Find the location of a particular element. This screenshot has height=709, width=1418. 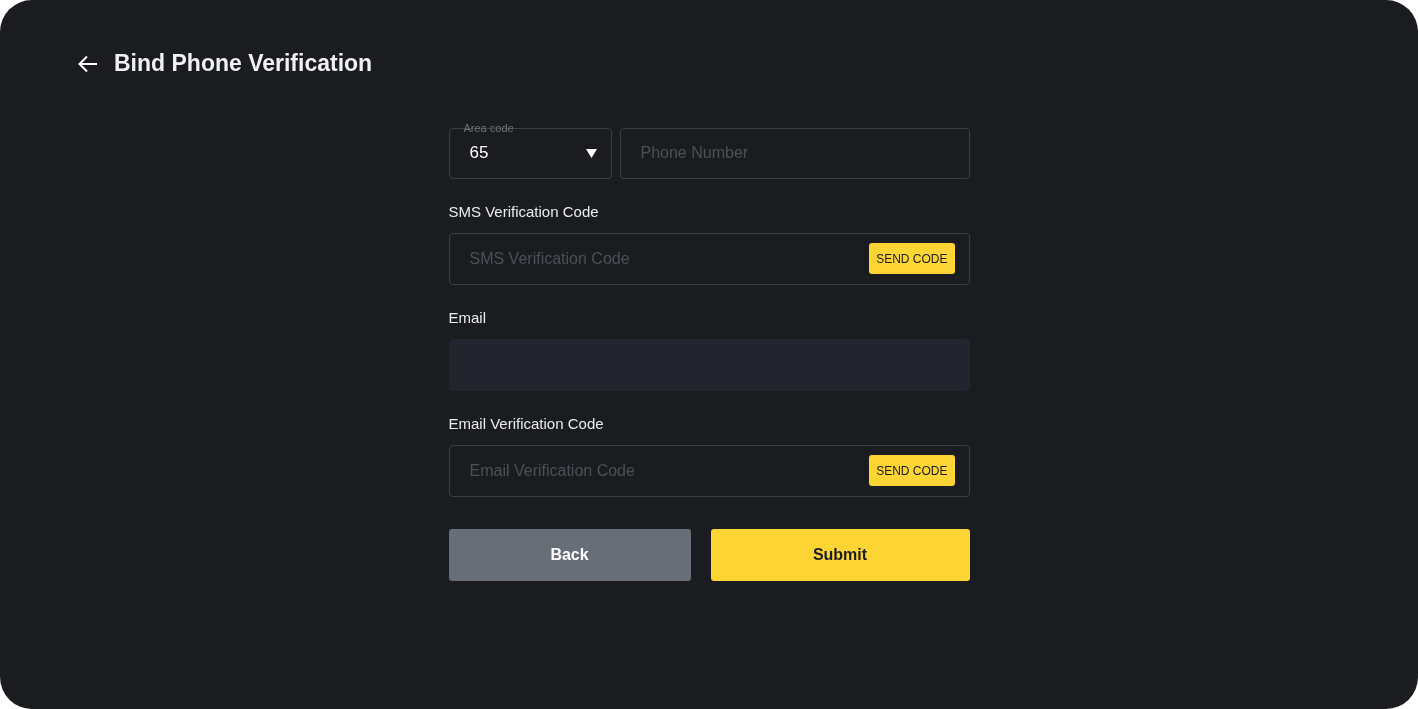

back-arrow-icon is located at coordinates (88, 63).